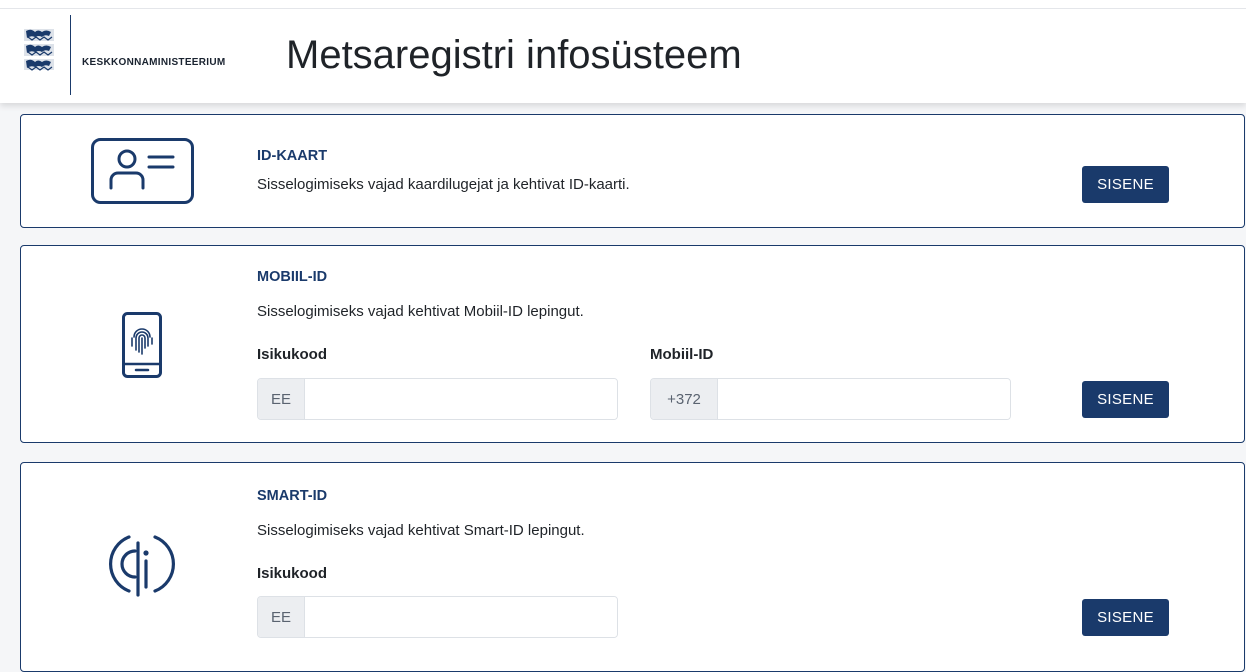 Image resolution: width=1246 pixels, height=672 pixels. I want to click on smart-id-personal-code-label: Isikukood, so click(292, 573).